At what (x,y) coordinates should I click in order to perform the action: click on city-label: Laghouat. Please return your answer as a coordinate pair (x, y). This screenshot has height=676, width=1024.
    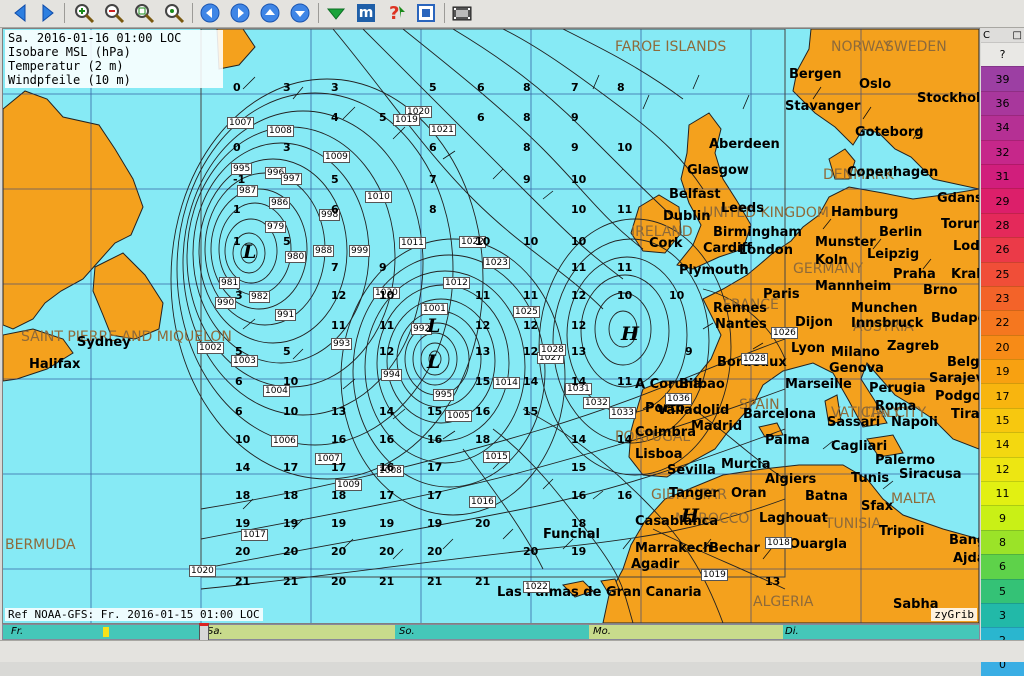
    Looking at the image, I should click on (793, 518).